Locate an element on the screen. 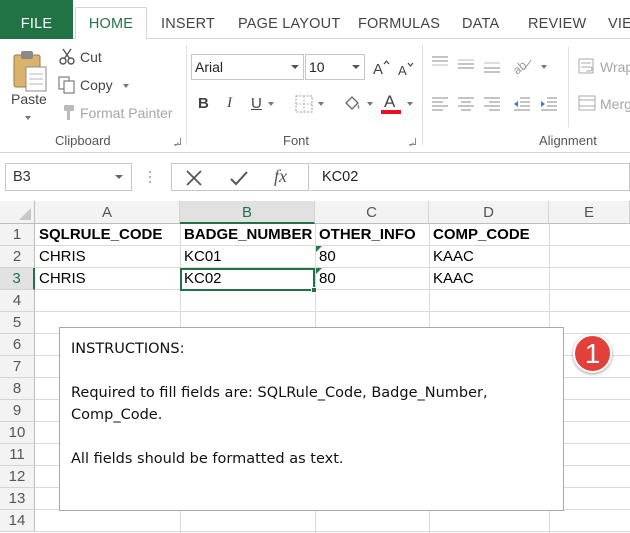 The width and height of the screenshot is (630, 533). copy-button: Copy is located at coordinates (96, 85).